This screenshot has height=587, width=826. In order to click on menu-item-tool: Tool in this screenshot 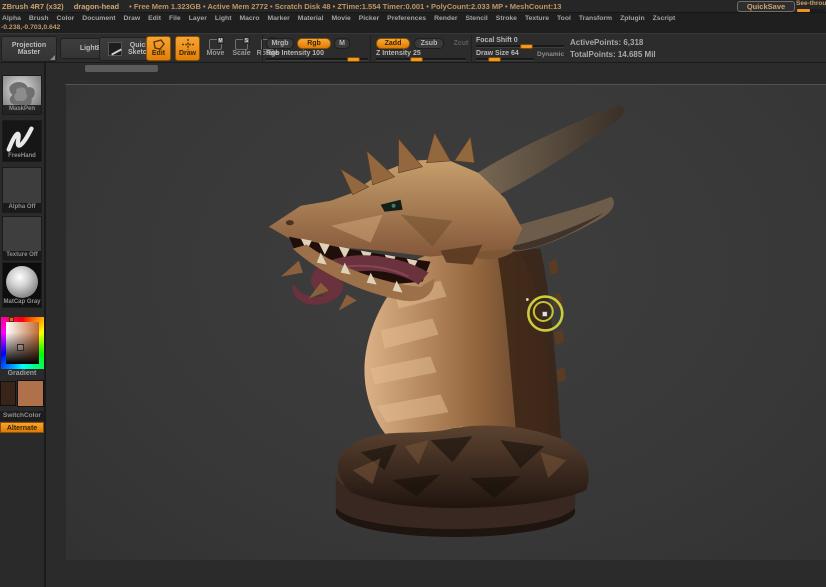, I will do `click(564, 18)`.